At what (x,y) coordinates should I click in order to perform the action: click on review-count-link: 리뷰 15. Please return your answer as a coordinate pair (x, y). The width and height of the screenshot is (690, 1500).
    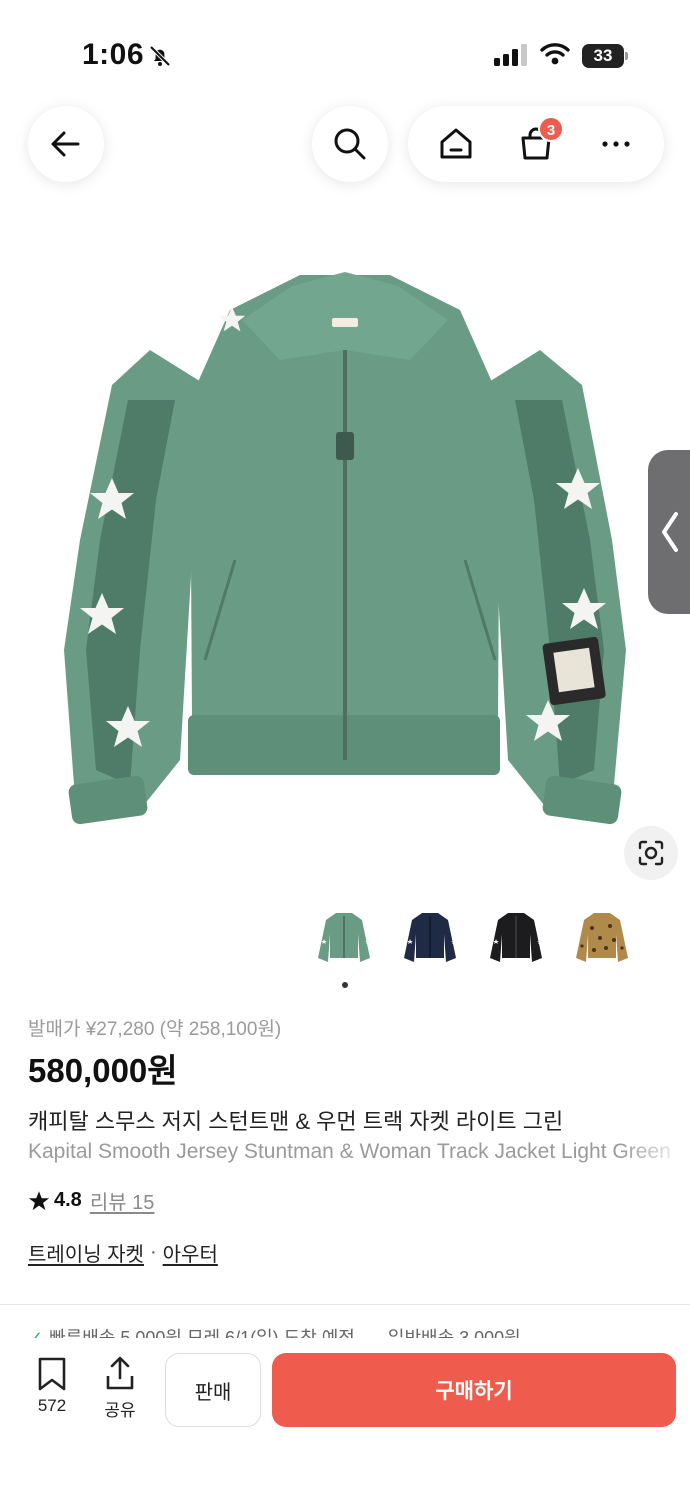
    Looking at the image, I should click on (122, 1200).